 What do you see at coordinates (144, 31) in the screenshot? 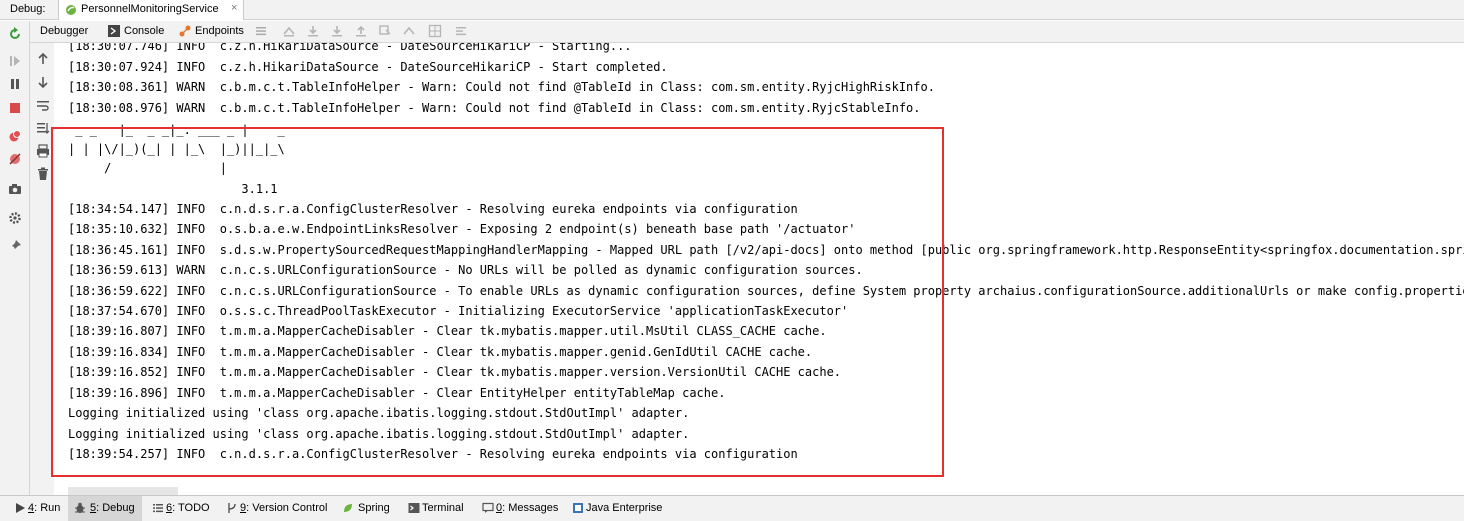
I see `tab-console: Console` at bounding box center [144, 31].